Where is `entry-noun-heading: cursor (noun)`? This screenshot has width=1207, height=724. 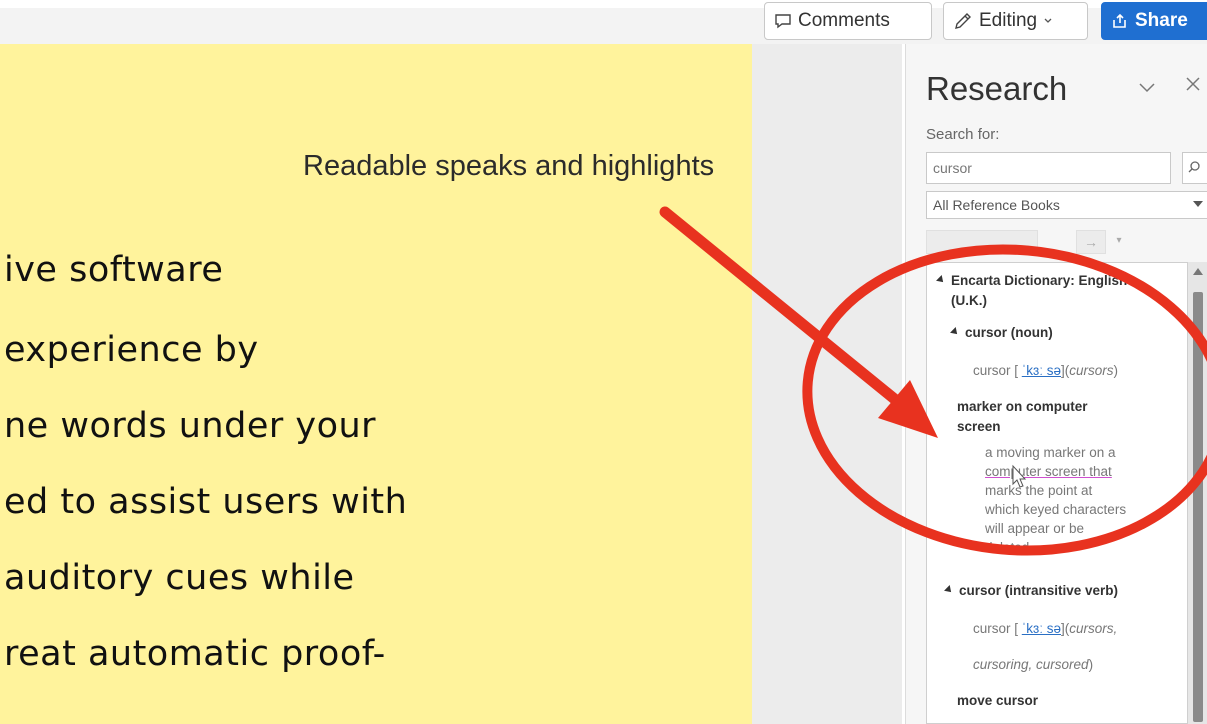 entry-noun-heading: cursor (noun) is located at coordinates (1001, 333).